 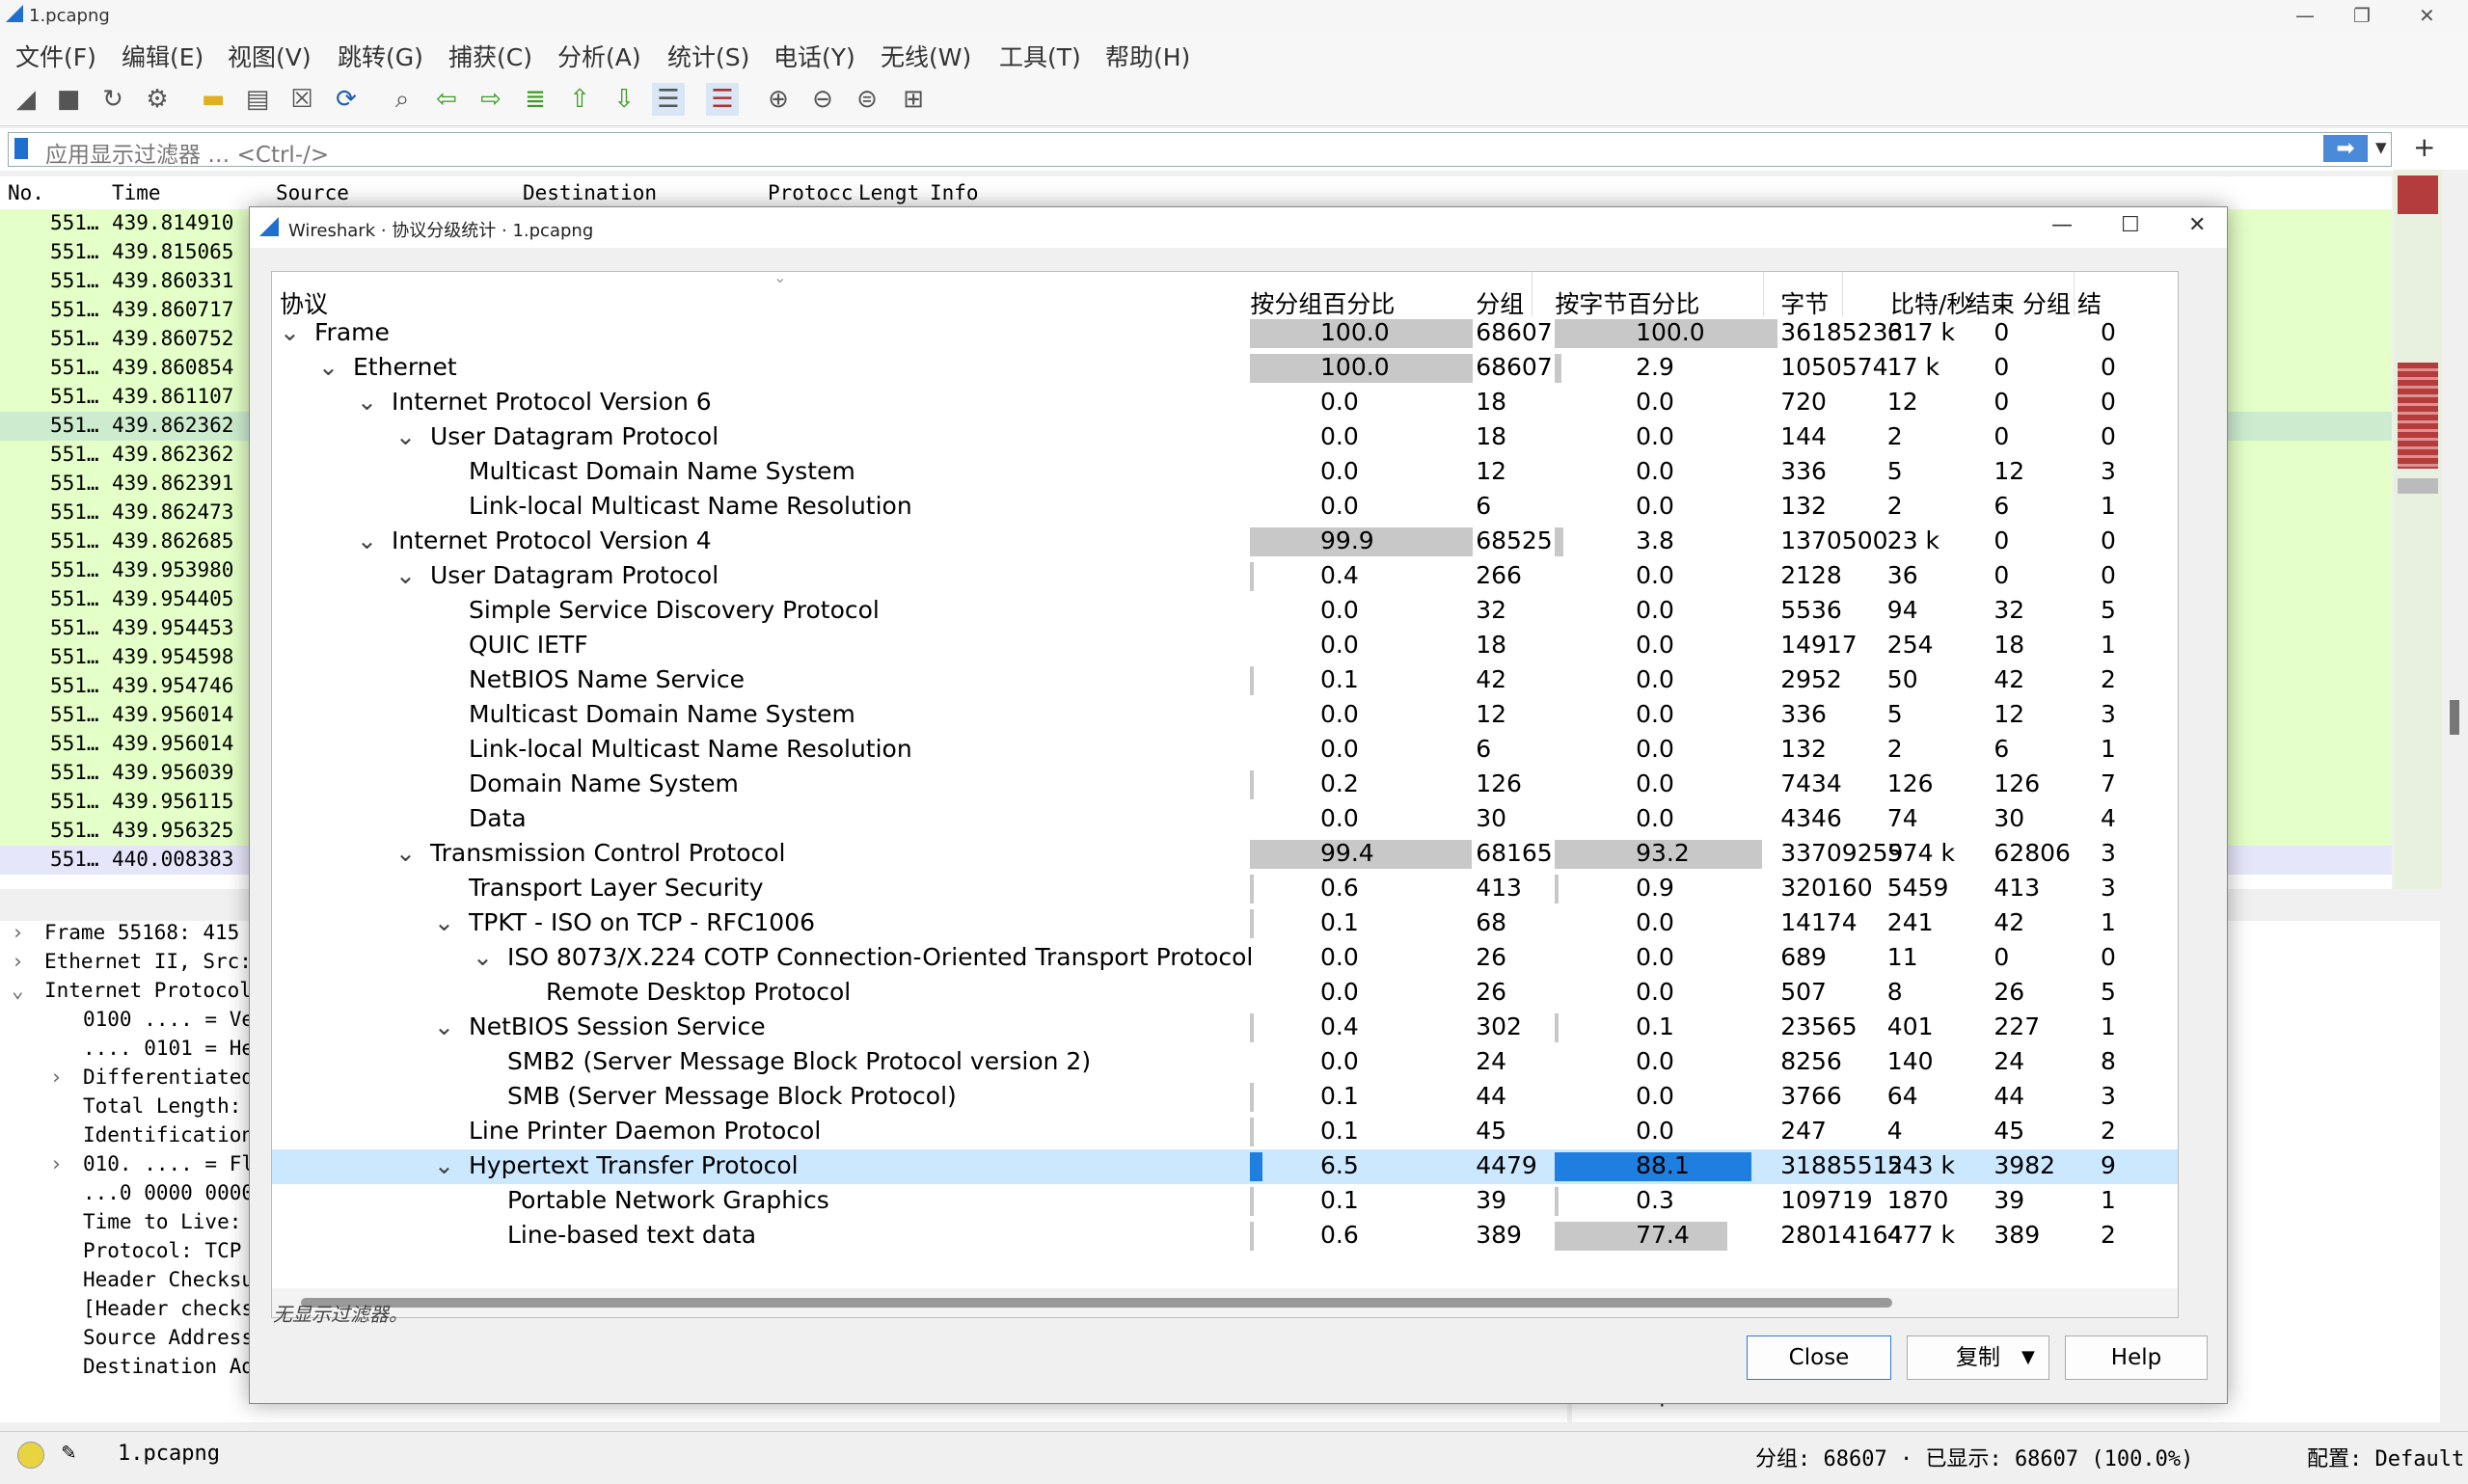 I want to click on protocol-row: Data 0.0 30 0.0 4346 74 30 4, so click(x=1225, y=819).